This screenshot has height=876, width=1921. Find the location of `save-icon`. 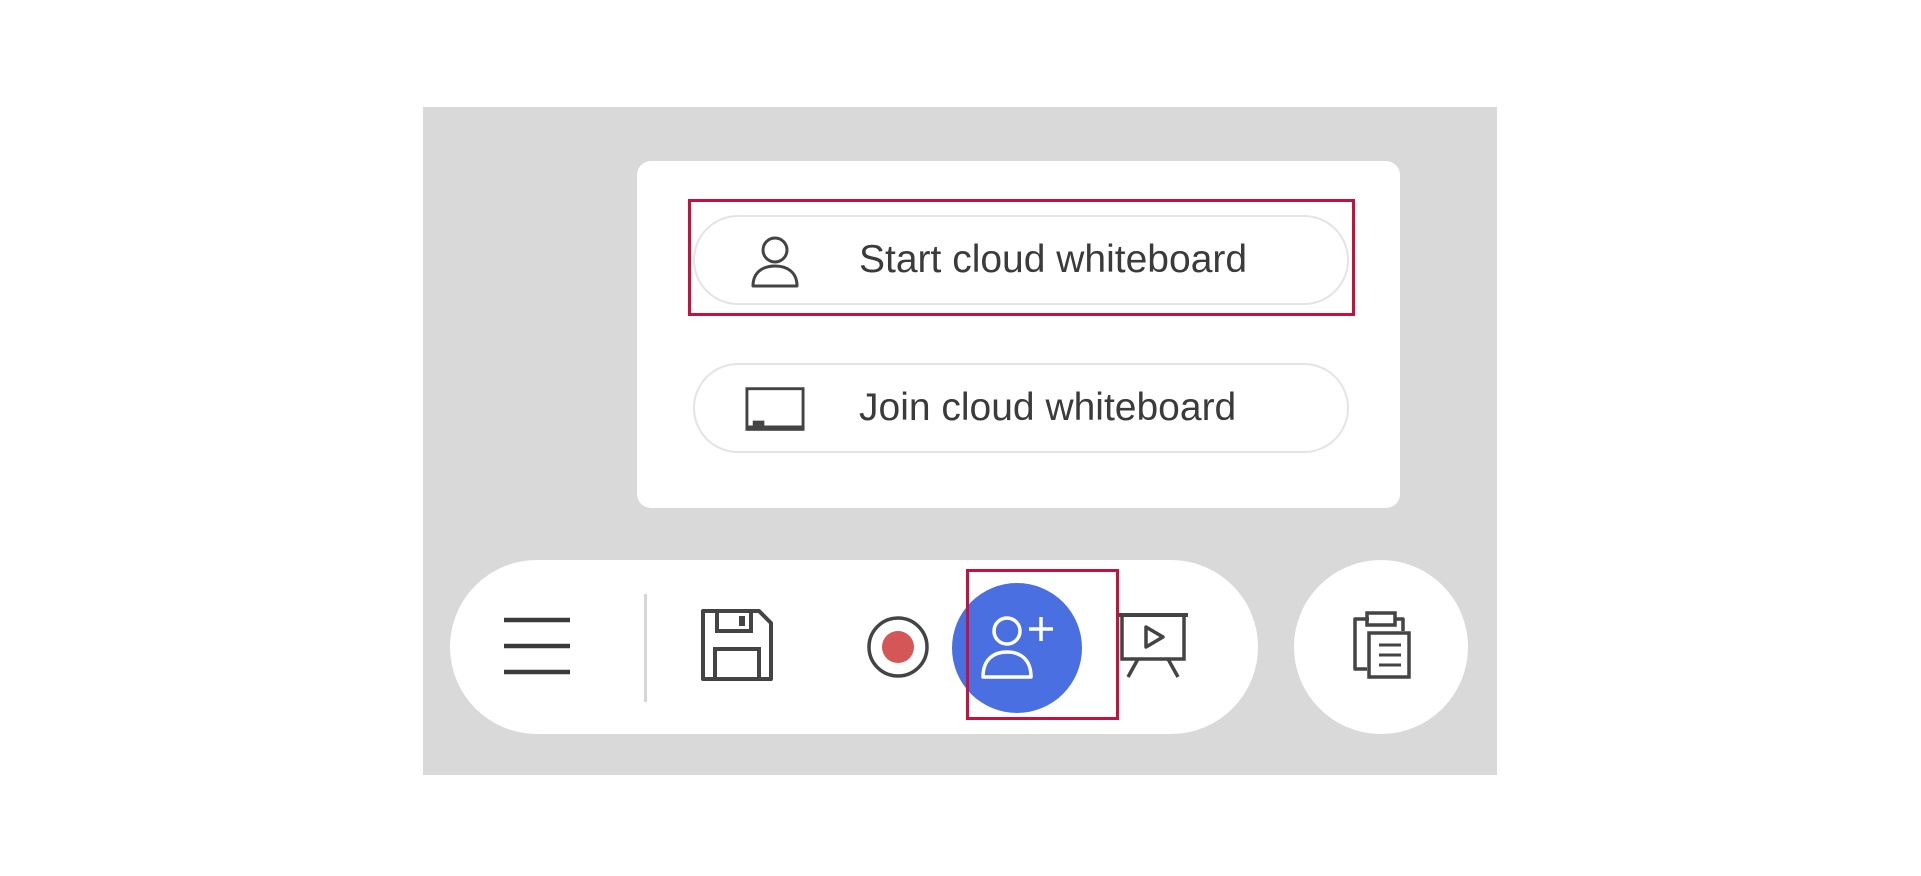

save-icon is located at coordinates (737, 647).